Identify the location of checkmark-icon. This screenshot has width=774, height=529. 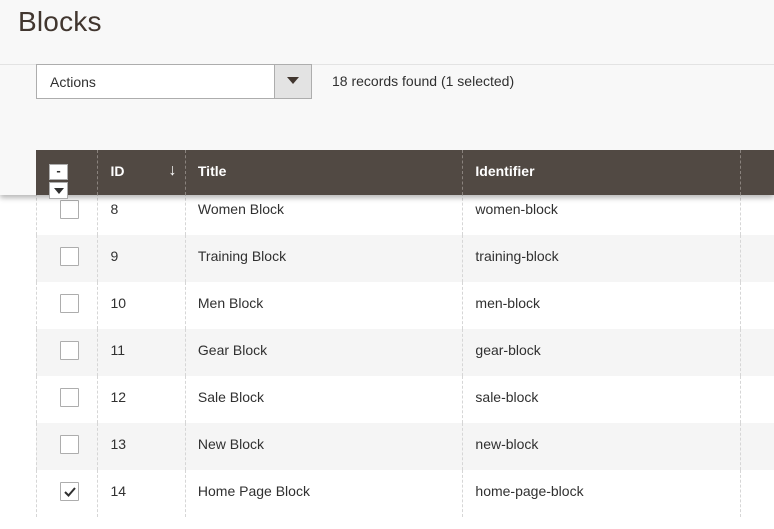
(70, 492).